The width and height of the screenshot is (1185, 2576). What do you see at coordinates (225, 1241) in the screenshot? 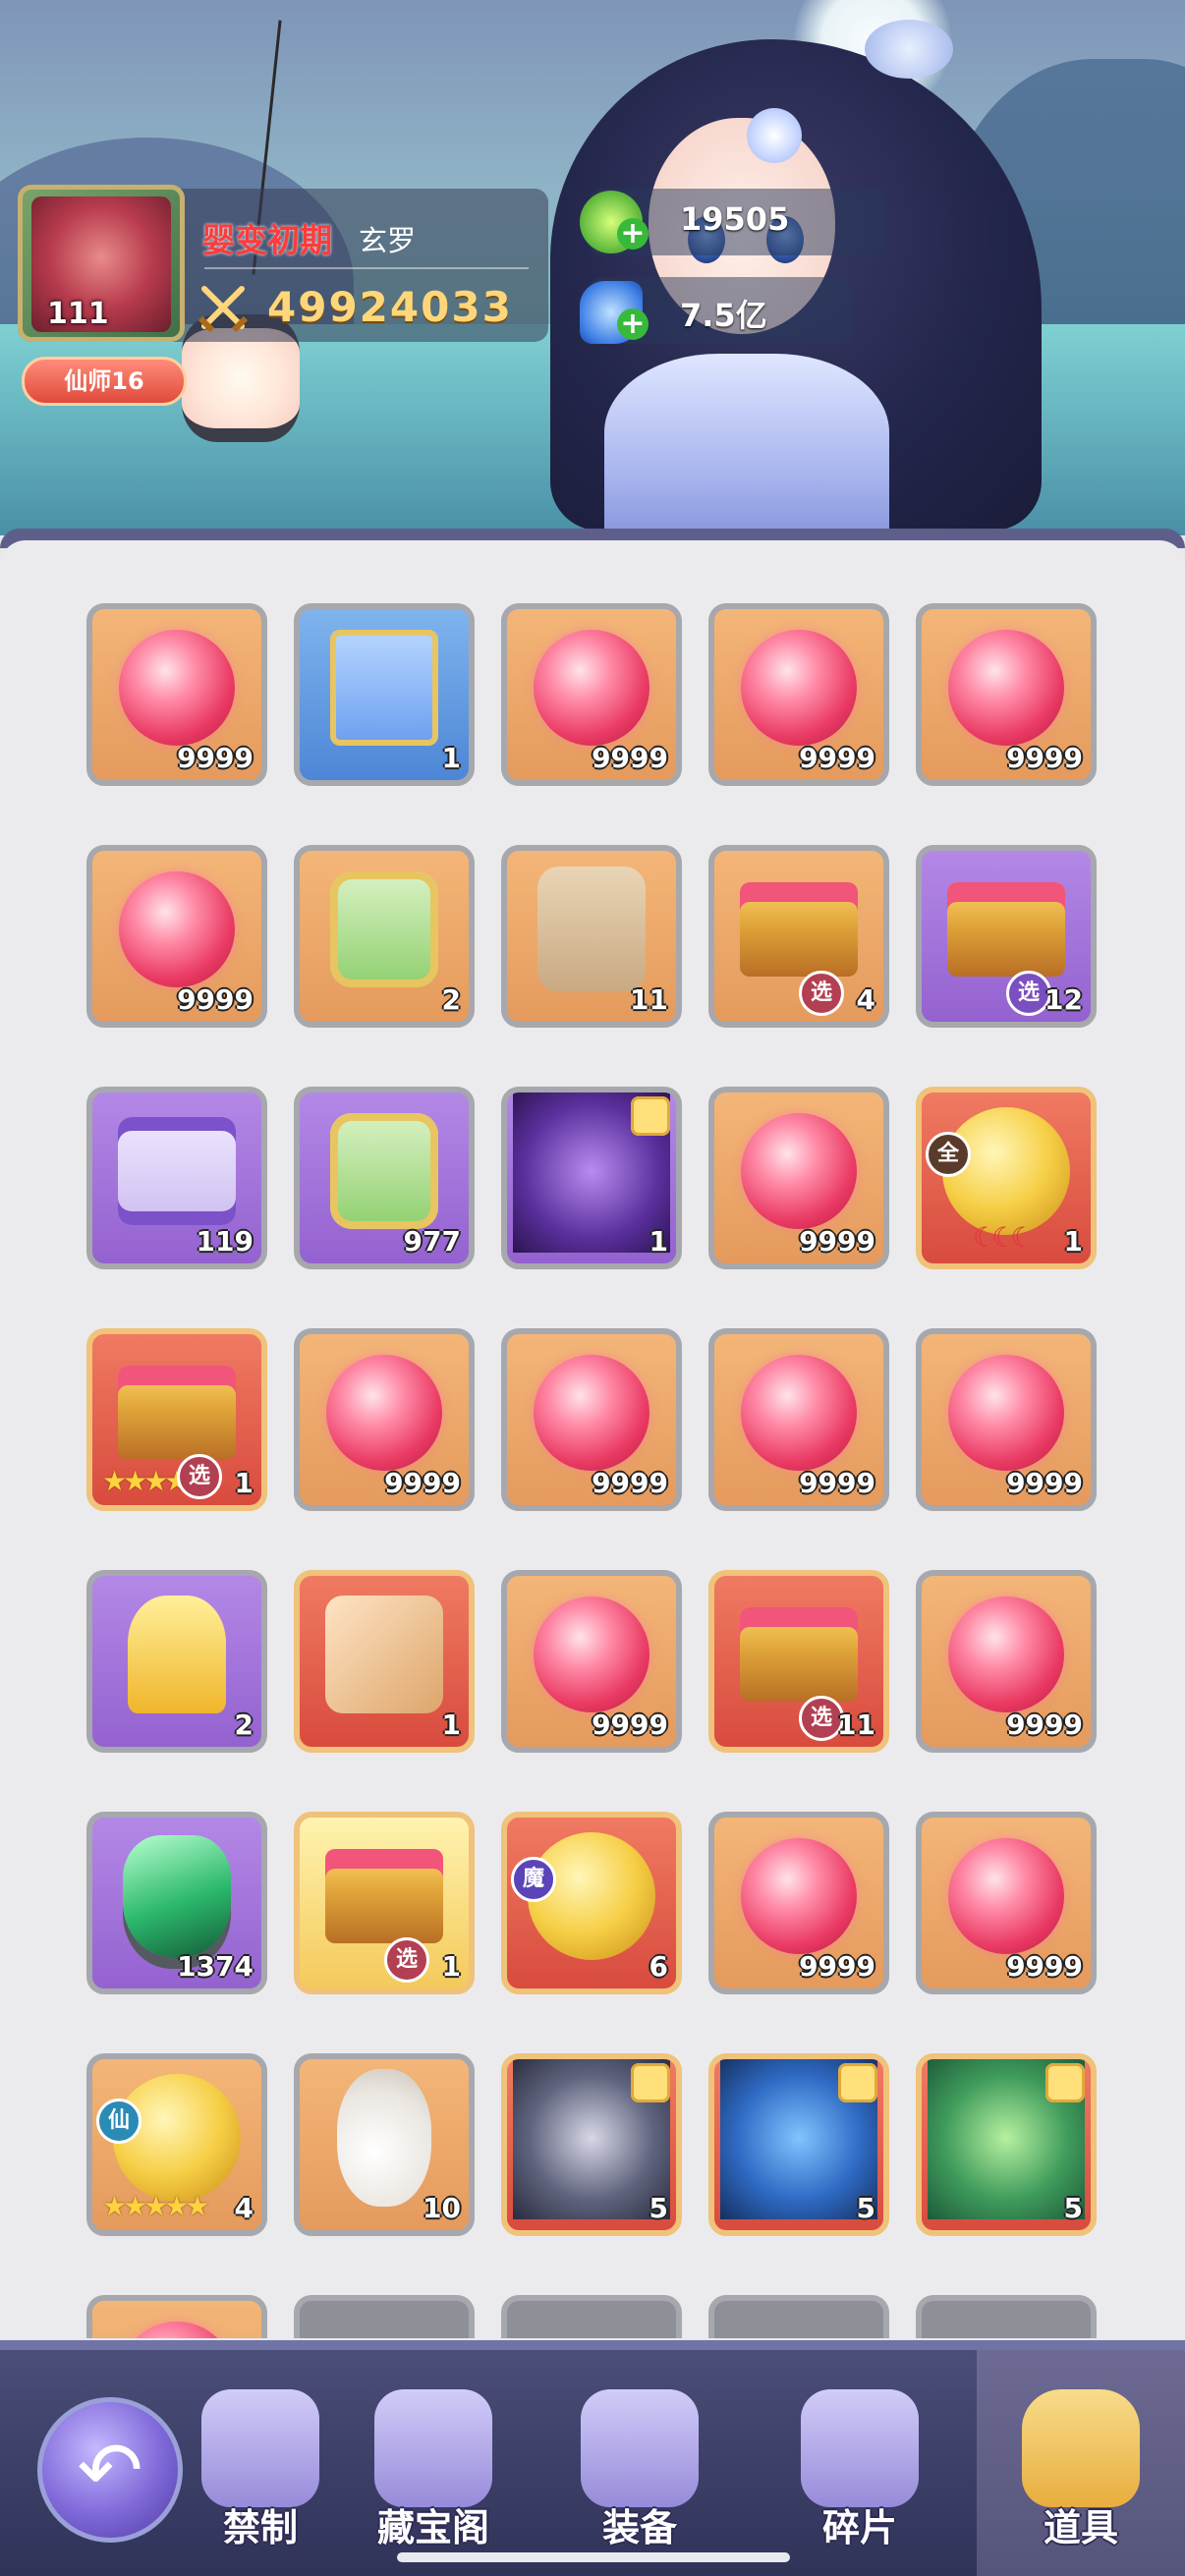
I see `item-quantity: 119` at bounding box center [225, 1241].